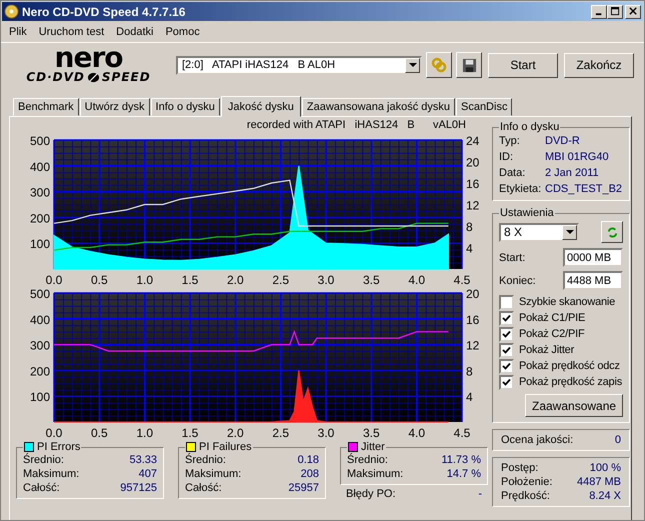 Image resolution: width=645 pixels, height=521 pixels. What do you see at coordinates (182, 32) in the screenshot?
I see `menu-item: Pomoc` at bounding box center [182, 32].